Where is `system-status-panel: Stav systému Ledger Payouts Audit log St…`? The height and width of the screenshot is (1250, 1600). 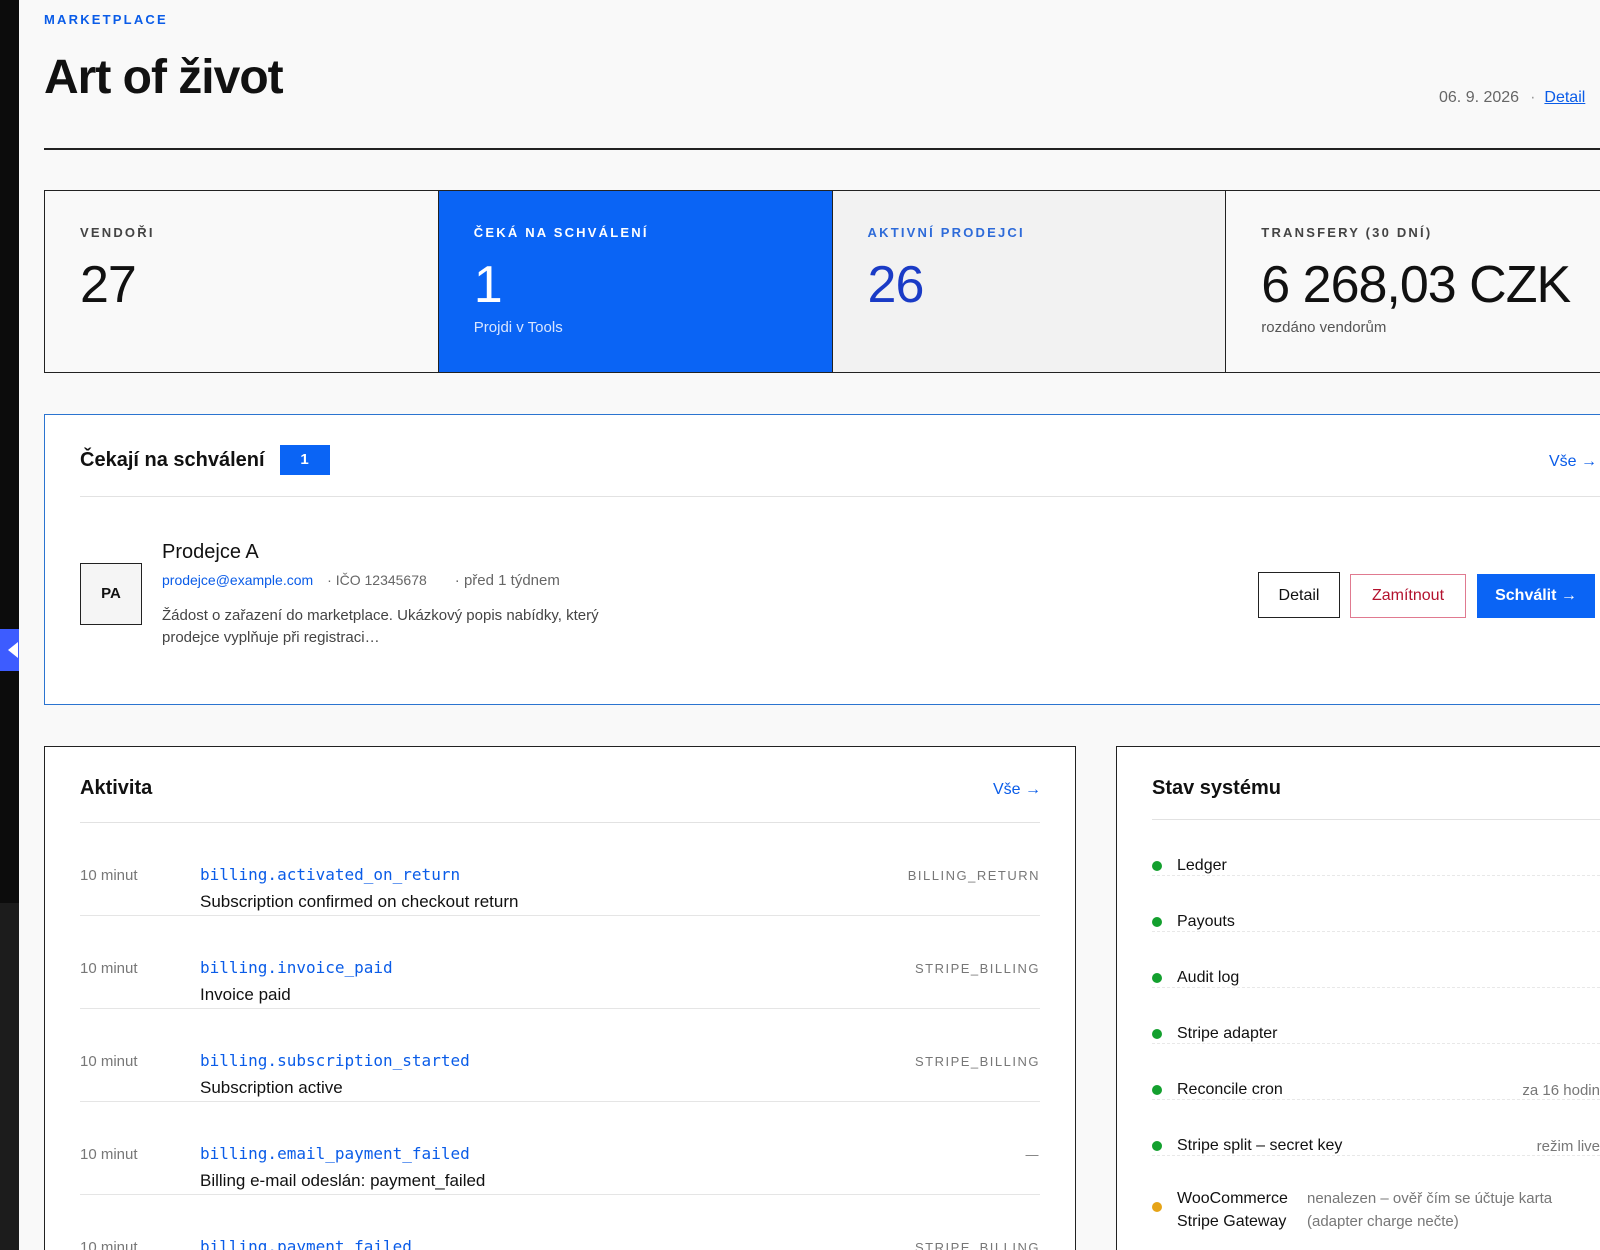 system-status-panel: Stav systému Ledger Payouts Audit log St… is located at coordinates (1358, 998).